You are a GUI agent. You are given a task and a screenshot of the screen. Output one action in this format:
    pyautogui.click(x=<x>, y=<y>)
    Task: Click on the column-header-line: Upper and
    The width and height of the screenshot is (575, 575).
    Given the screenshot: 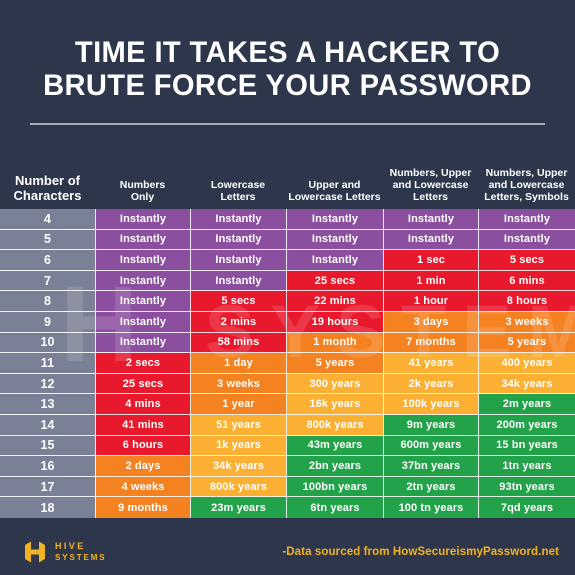 What is the action you would take?
    pyautogui.click(x=334, y=185)
    